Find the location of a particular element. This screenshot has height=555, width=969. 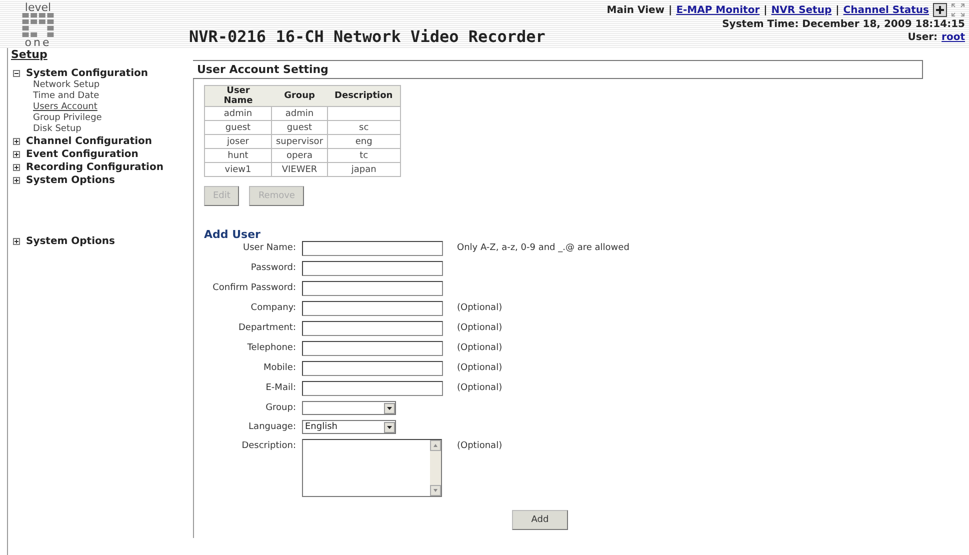

toggle-icon is located at coordinates (940, 10).